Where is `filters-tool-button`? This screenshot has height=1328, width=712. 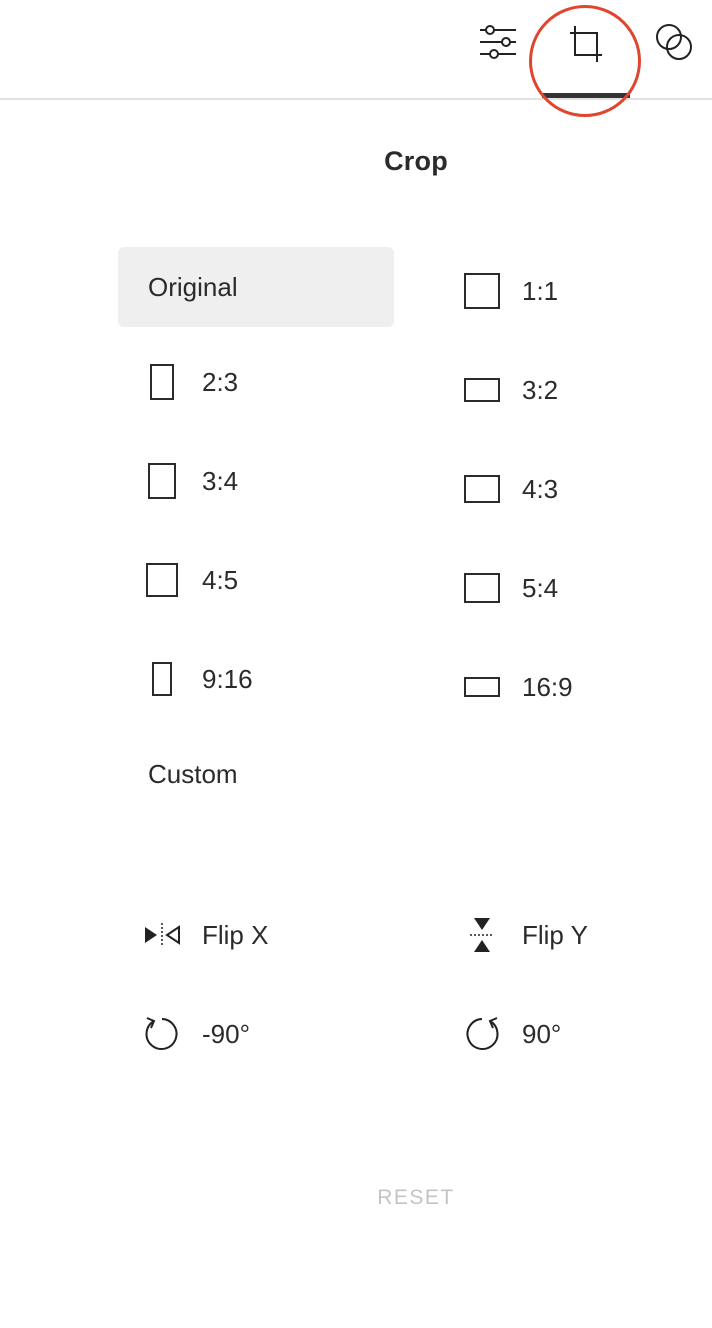
filters-tool-button is located at coordinates (674, 42).